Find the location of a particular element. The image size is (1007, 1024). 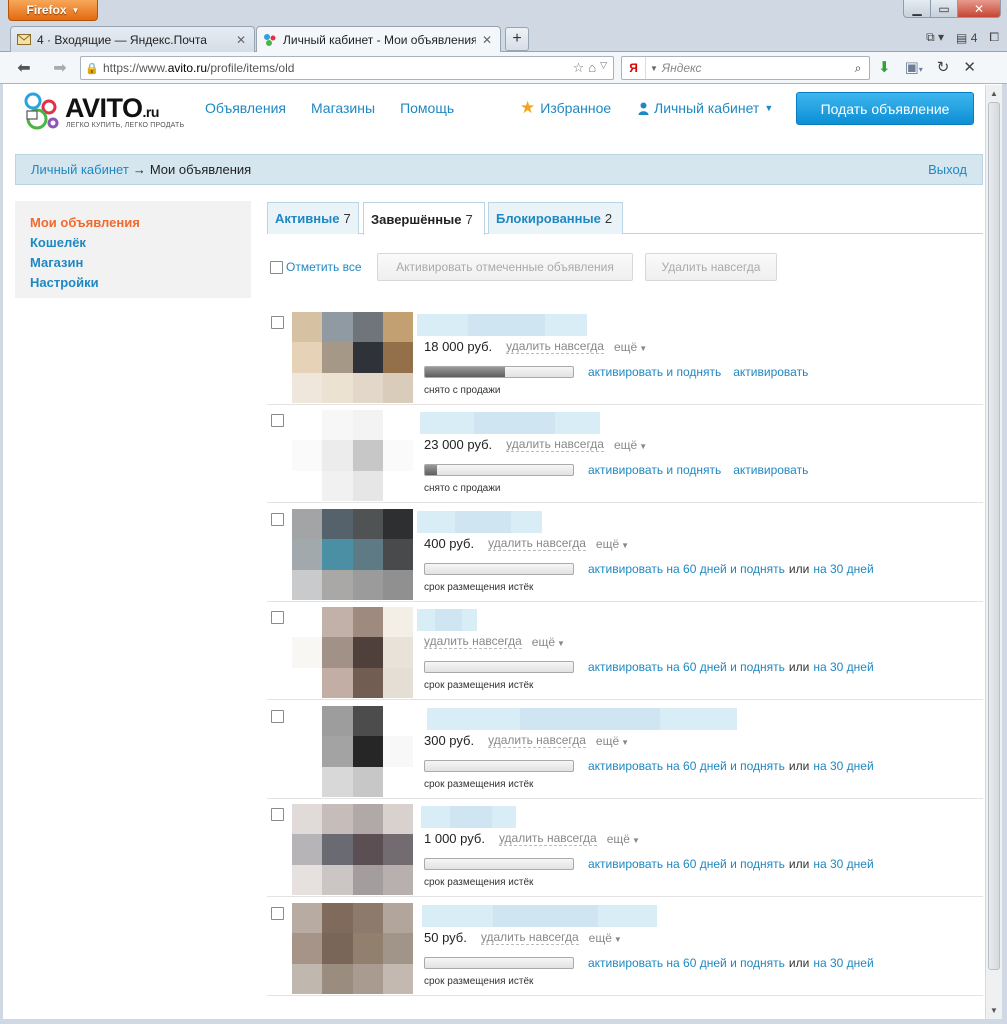

delete-forever-button: Удалить навсегда is located at coordinates (711, 267).